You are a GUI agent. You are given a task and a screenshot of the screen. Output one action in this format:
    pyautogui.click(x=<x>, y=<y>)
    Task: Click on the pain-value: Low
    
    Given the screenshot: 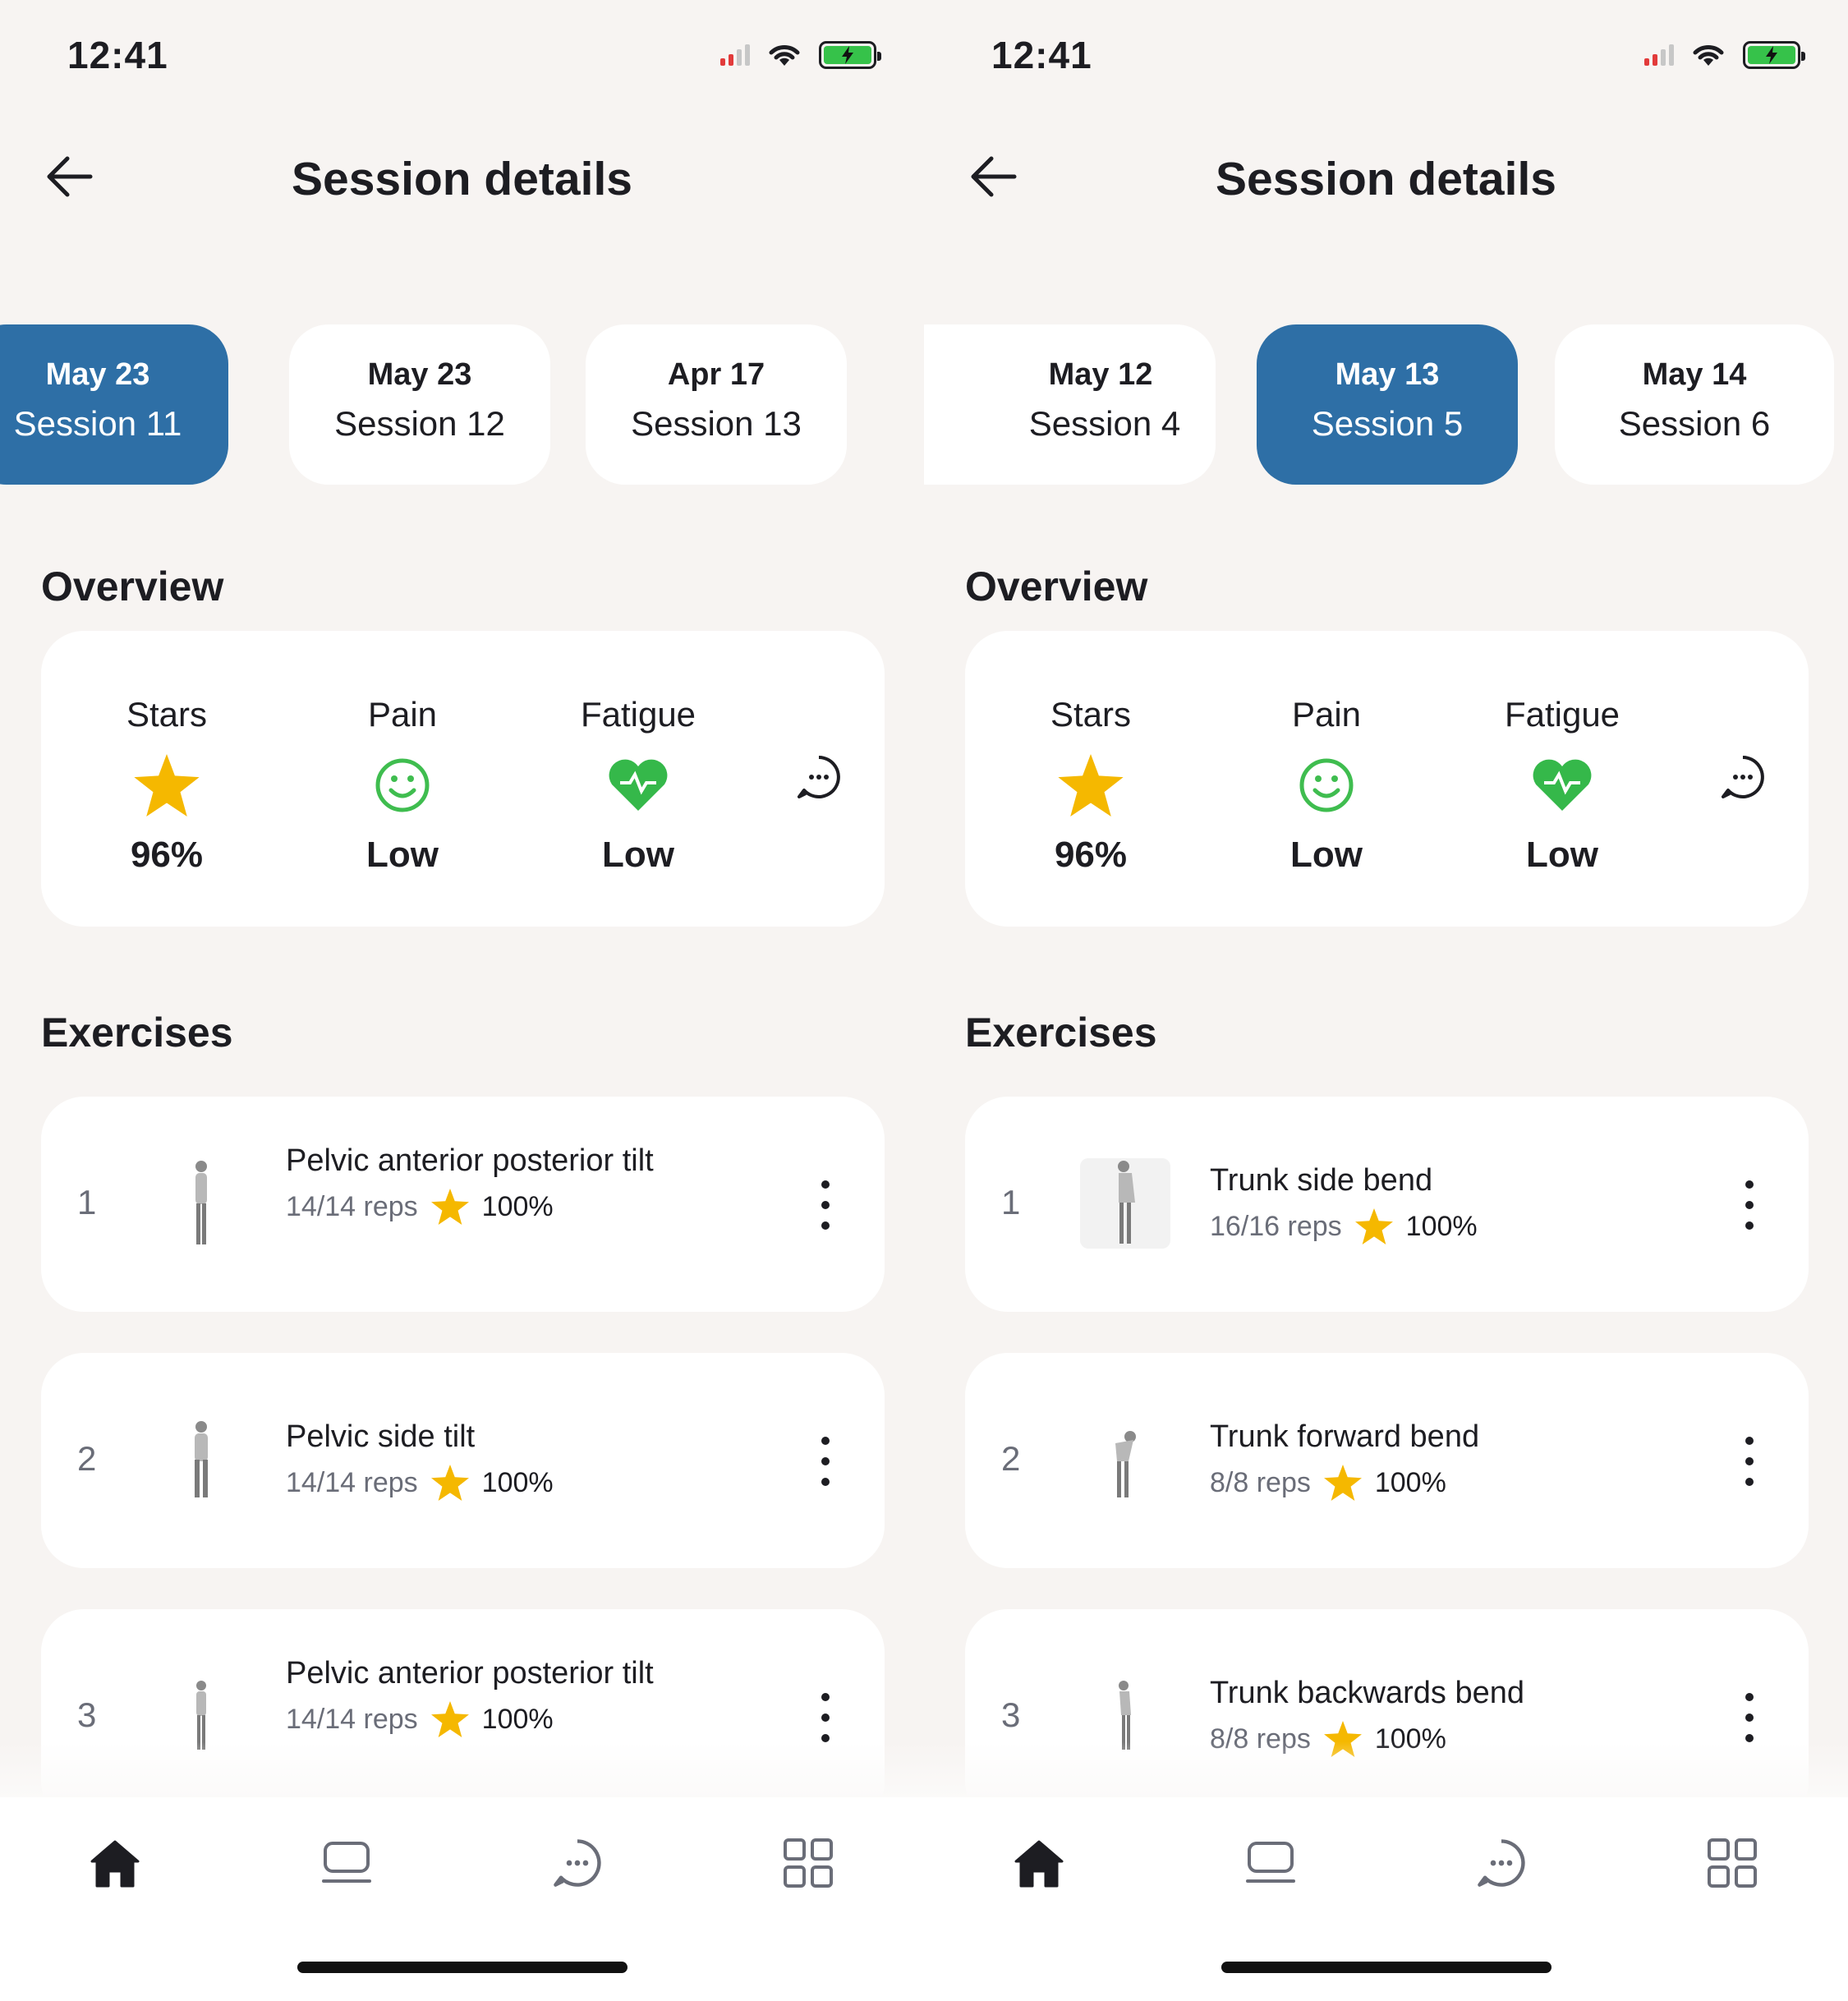 What is the action you would take?
    pyautogui.click(x=402, y=855)
    